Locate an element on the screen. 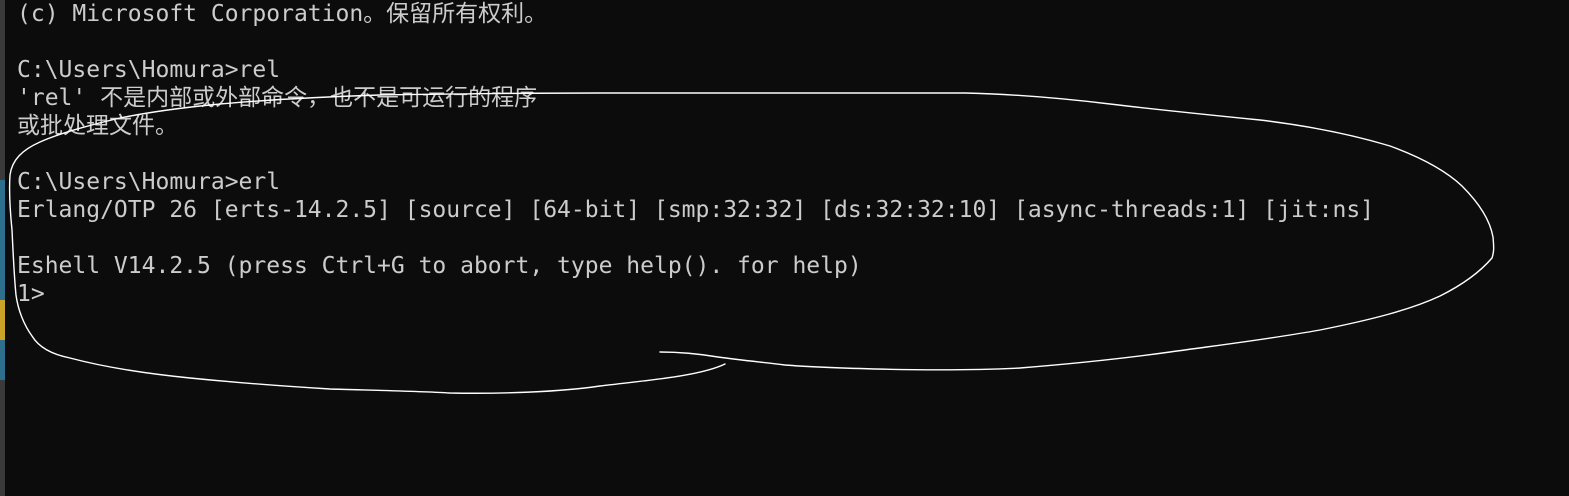 This screenshot has width=1569, height=496. terminal-line-error-cont: 或批处理文件。 is located at coordinates (97, 126).